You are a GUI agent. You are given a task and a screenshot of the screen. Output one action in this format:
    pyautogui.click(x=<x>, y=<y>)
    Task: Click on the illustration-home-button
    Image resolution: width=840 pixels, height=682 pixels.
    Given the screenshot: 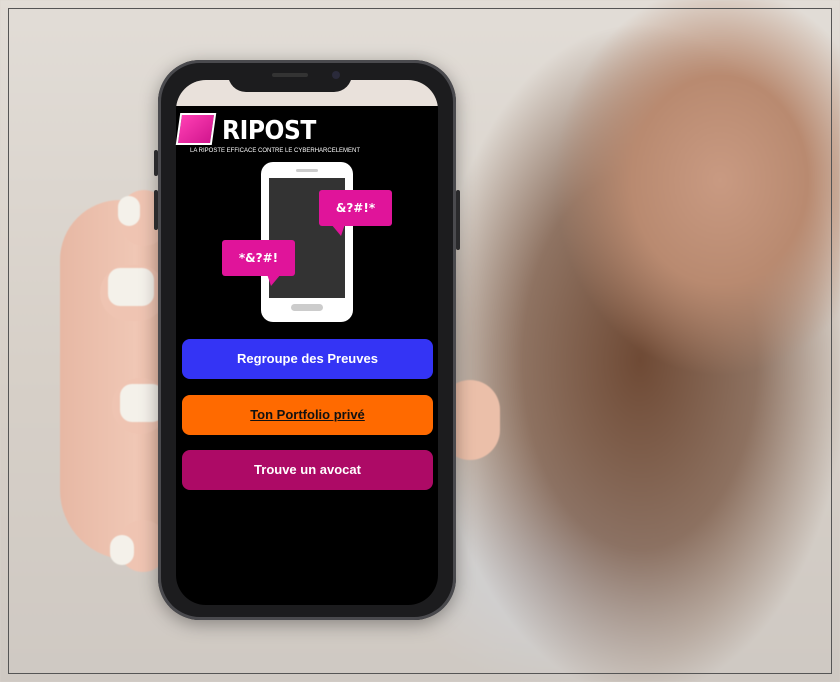 What is the action you would take?
    pyautogui.click(x=307, y=307)
    